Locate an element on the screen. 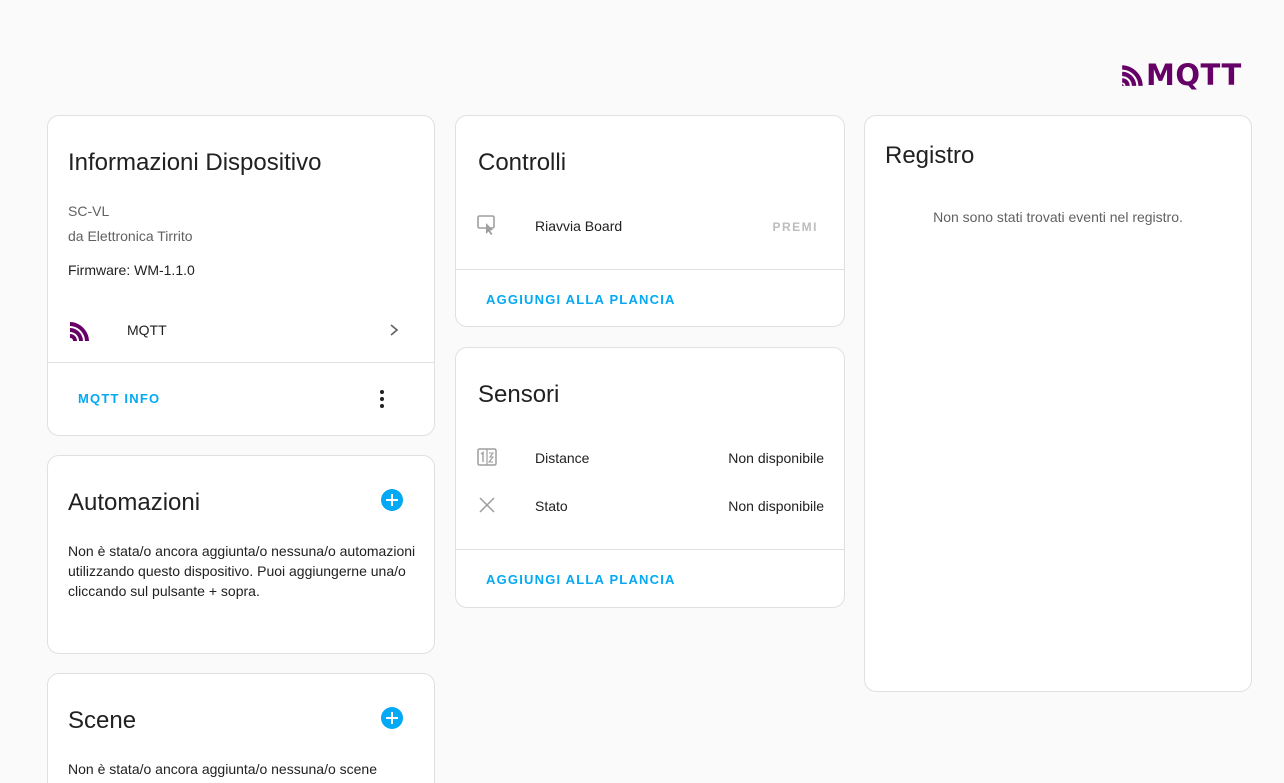 This screenshot has width=1284, height=783. mqtt-logo: MQTT is located at coordinates (1181, 75).